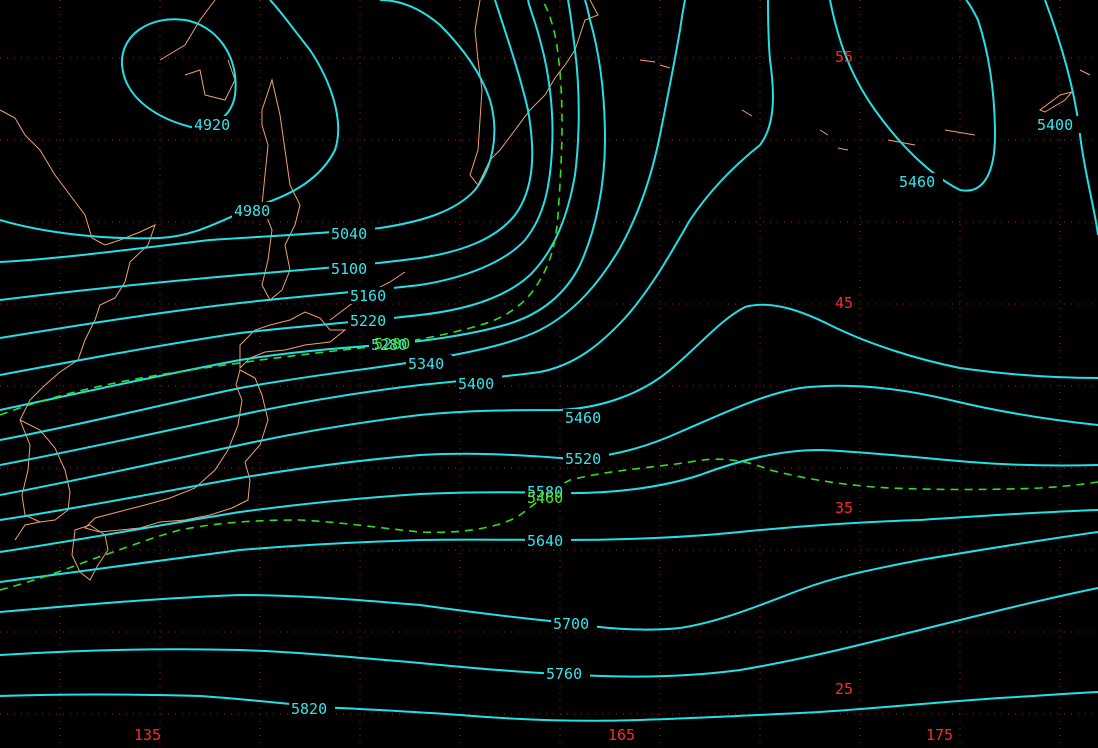  I want to click on contour-label-5340: 5340, so click(426, 364).